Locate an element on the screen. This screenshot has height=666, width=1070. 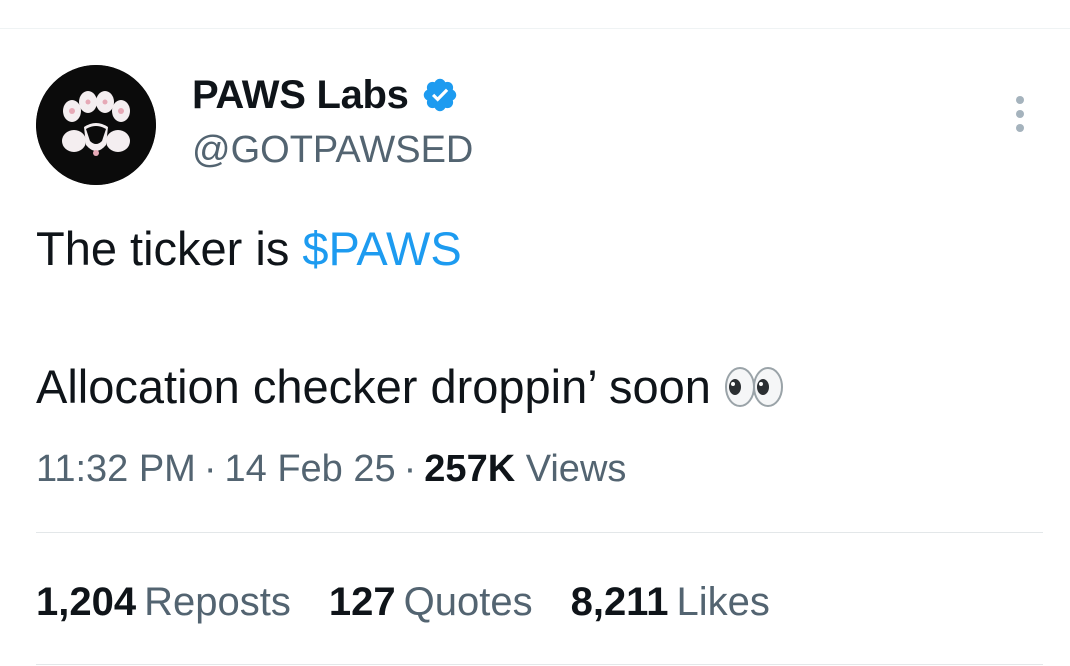
tweet-time: 11:32 PM is located at coordinates (116, 469).